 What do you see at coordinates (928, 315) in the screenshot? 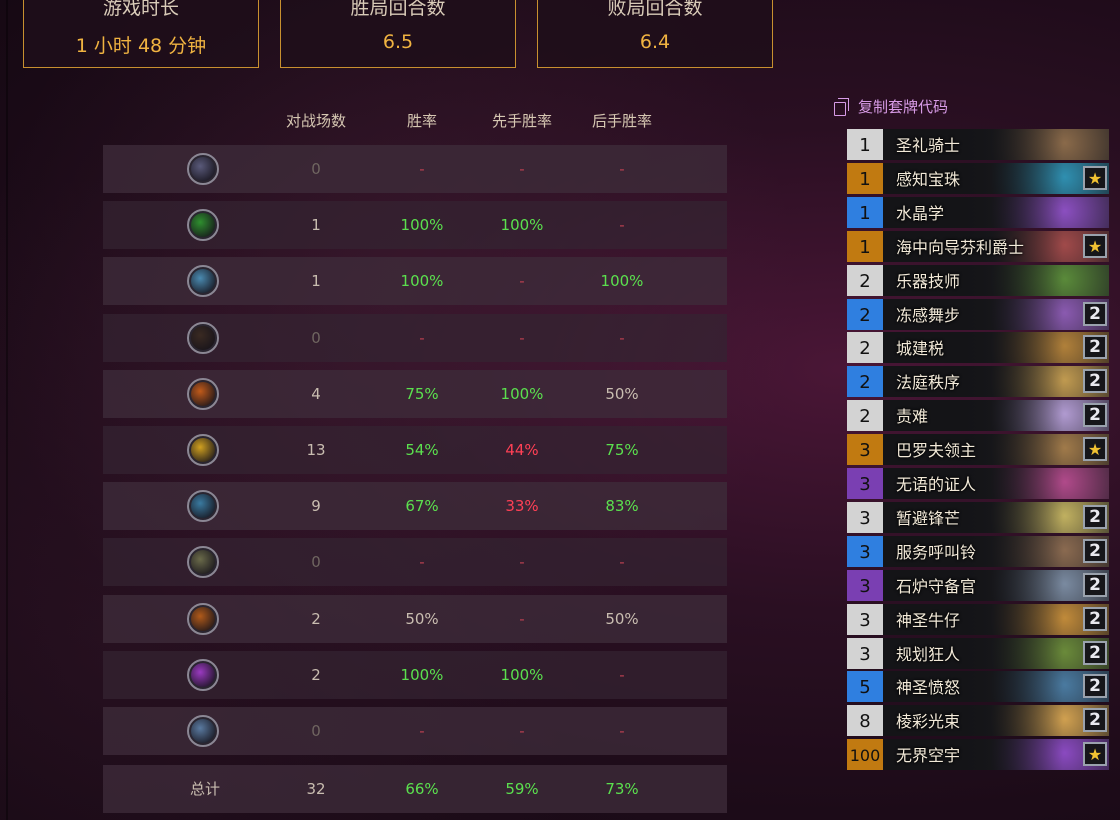
I see `card-name: 冻感舞步` at bounding box center [928, 315].